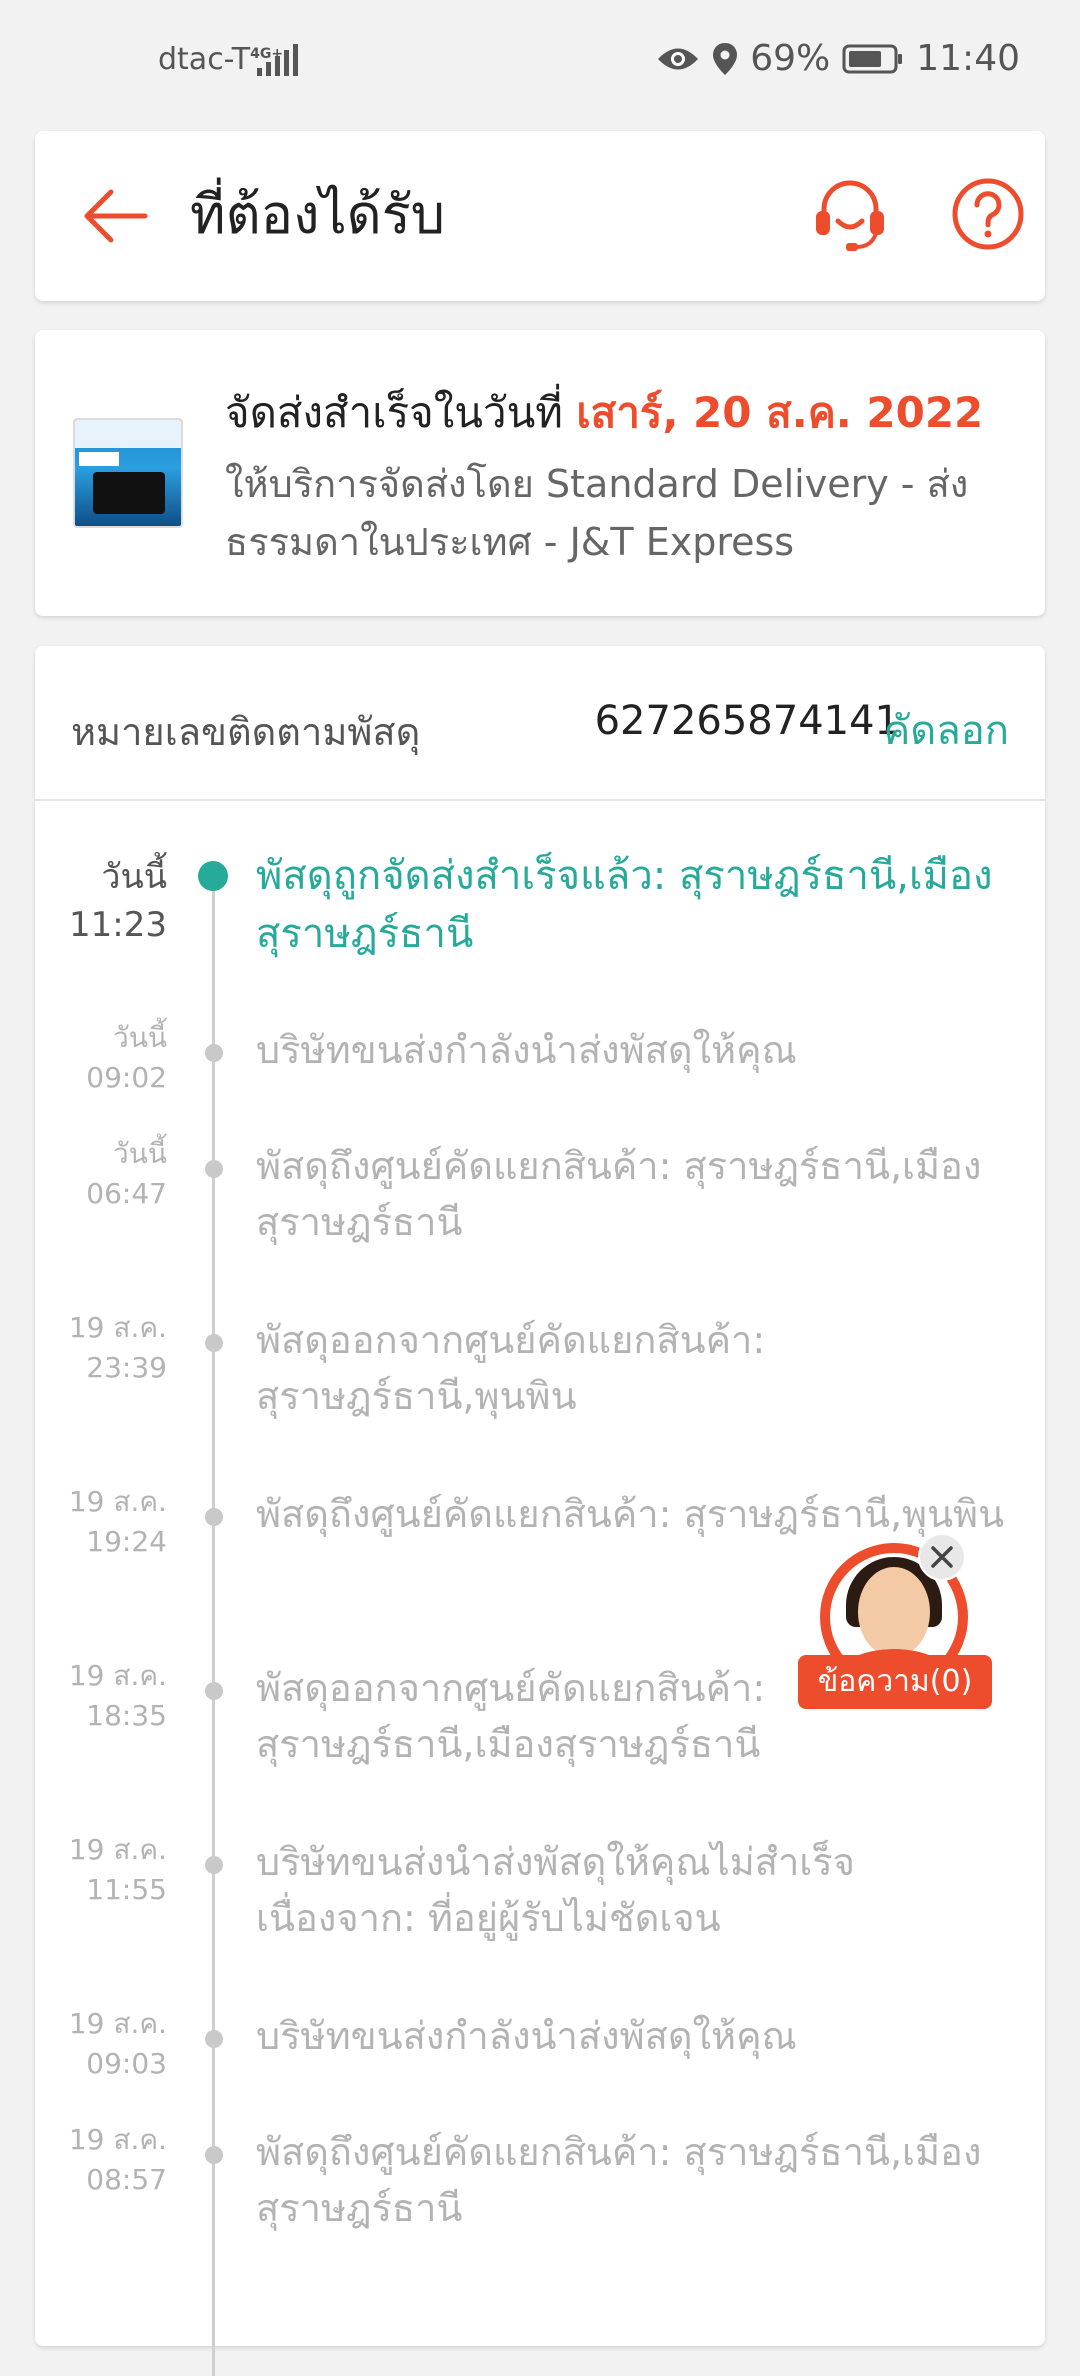  I want to click on page-title: ที่ต้องได้รับ, so click(317, 214).